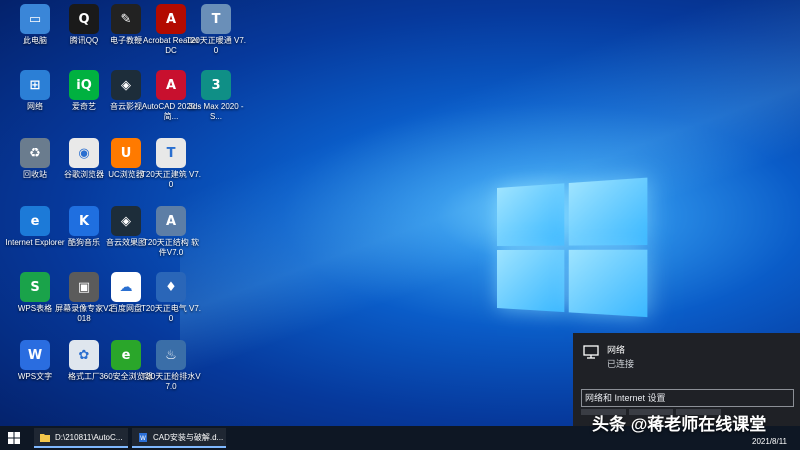 Image resolution: width=800 pixels, height=450 pixels. Describe the element at coordinates (126, 19) in the screenshot. I see `pointer-icon: ✎` at that location.